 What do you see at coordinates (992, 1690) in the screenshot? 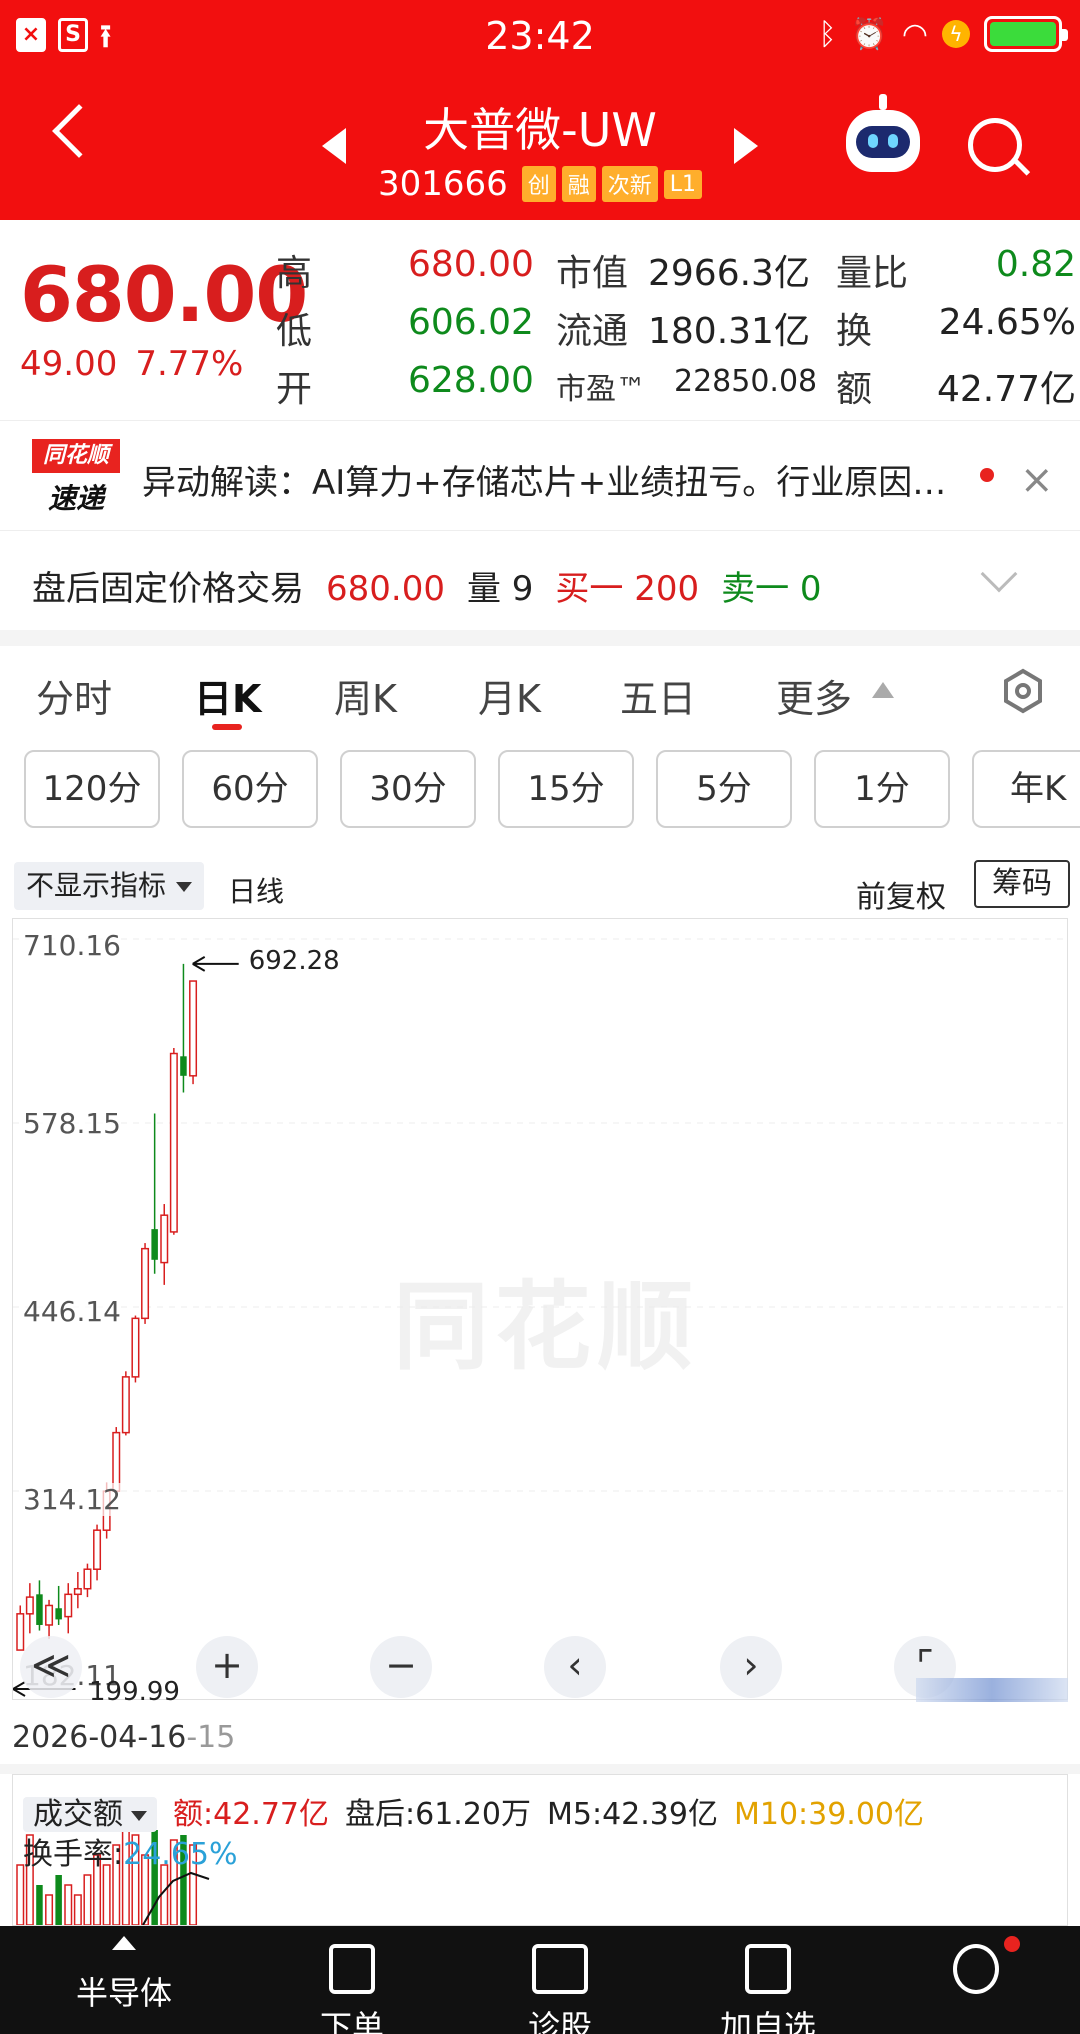
I see `chart-scroll-thumb` at bounding box center [992, 1690].